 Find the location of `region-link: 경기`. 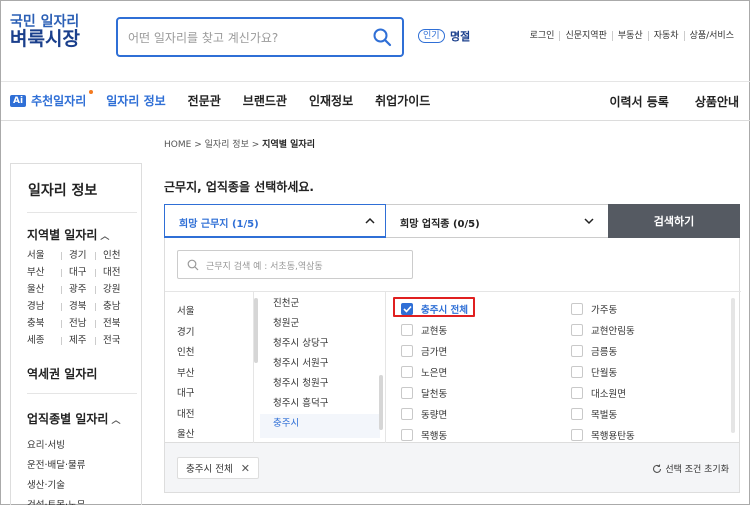

region-link: 경기 is located at coordinates (78, 255).